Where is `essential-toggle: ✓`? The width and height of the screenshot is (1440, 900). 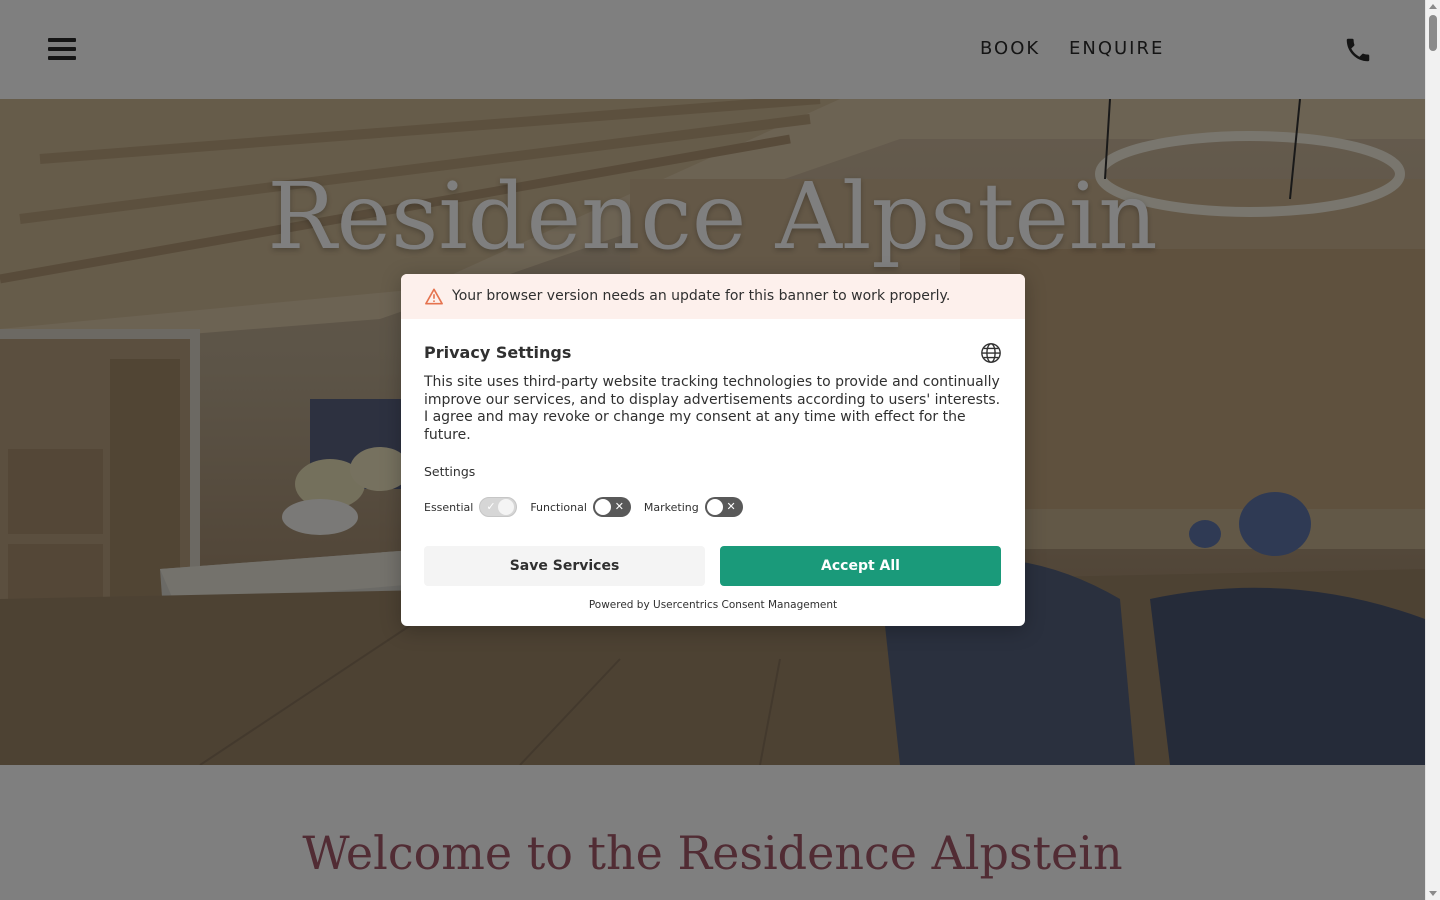
essential-toggle: ✓ is located at coordinates (498, 507).